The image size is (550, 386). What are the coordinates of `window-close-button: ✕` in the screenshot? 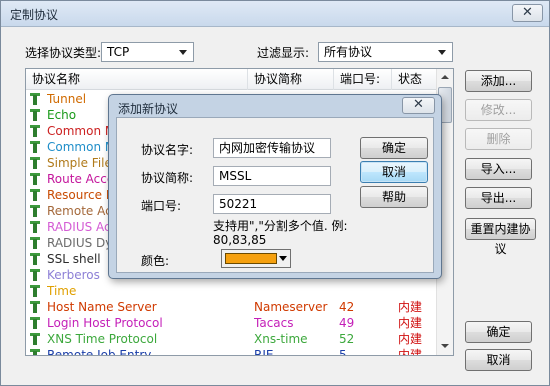 It's located at (527, 13).